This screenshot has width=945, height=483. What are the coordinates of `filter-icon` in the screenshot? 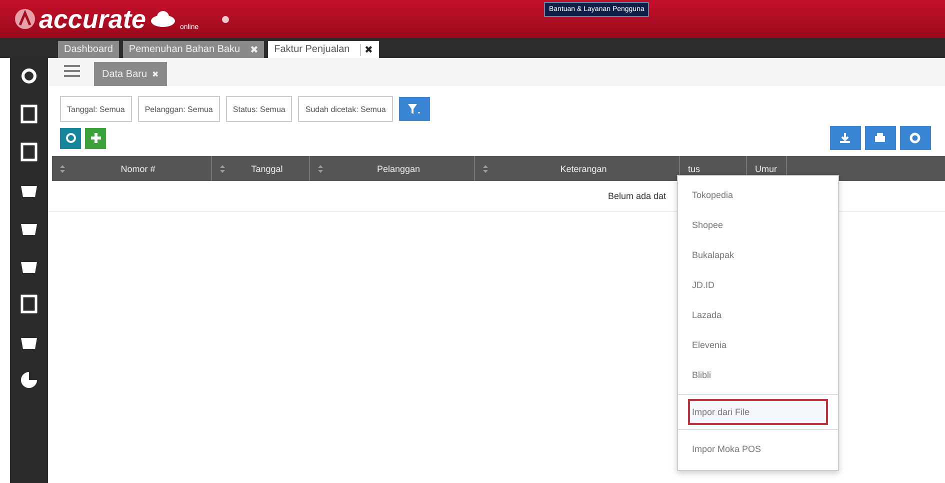 It's located at (414, 109).